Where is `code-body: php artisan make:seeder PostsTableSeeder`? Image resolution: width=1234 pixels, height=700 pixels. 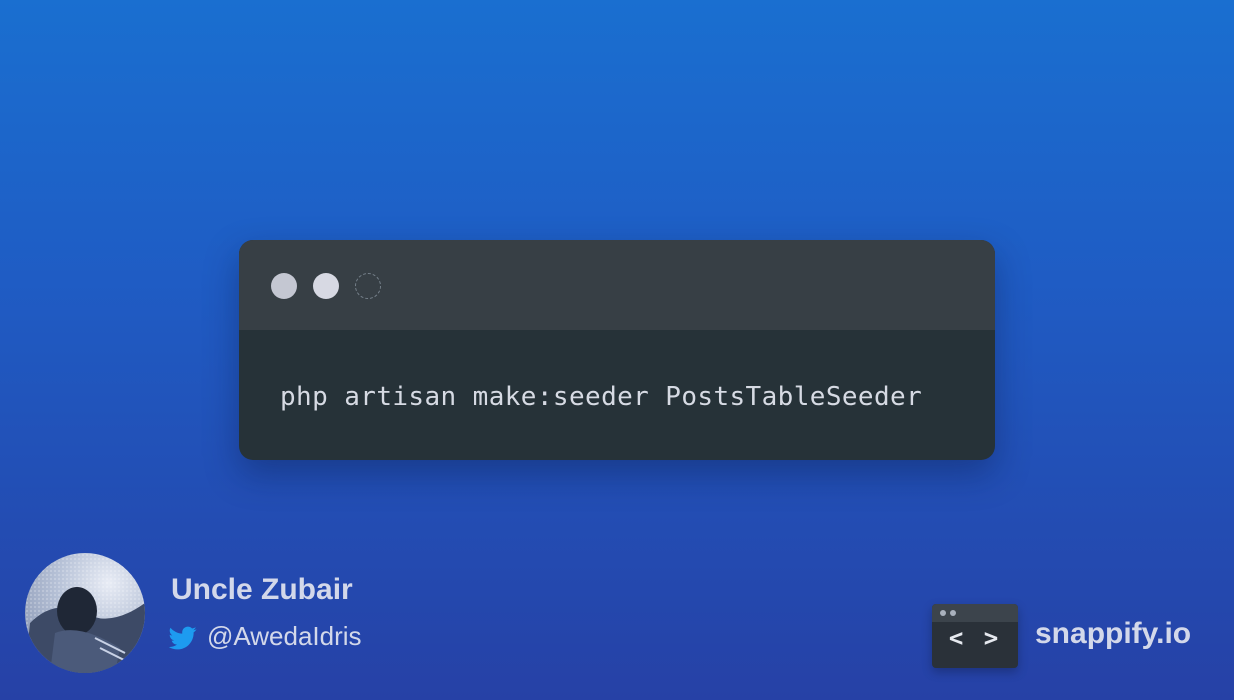 code-body: php artisan make:seeder PostsTableSeeder is located at coordinates (617, 395).